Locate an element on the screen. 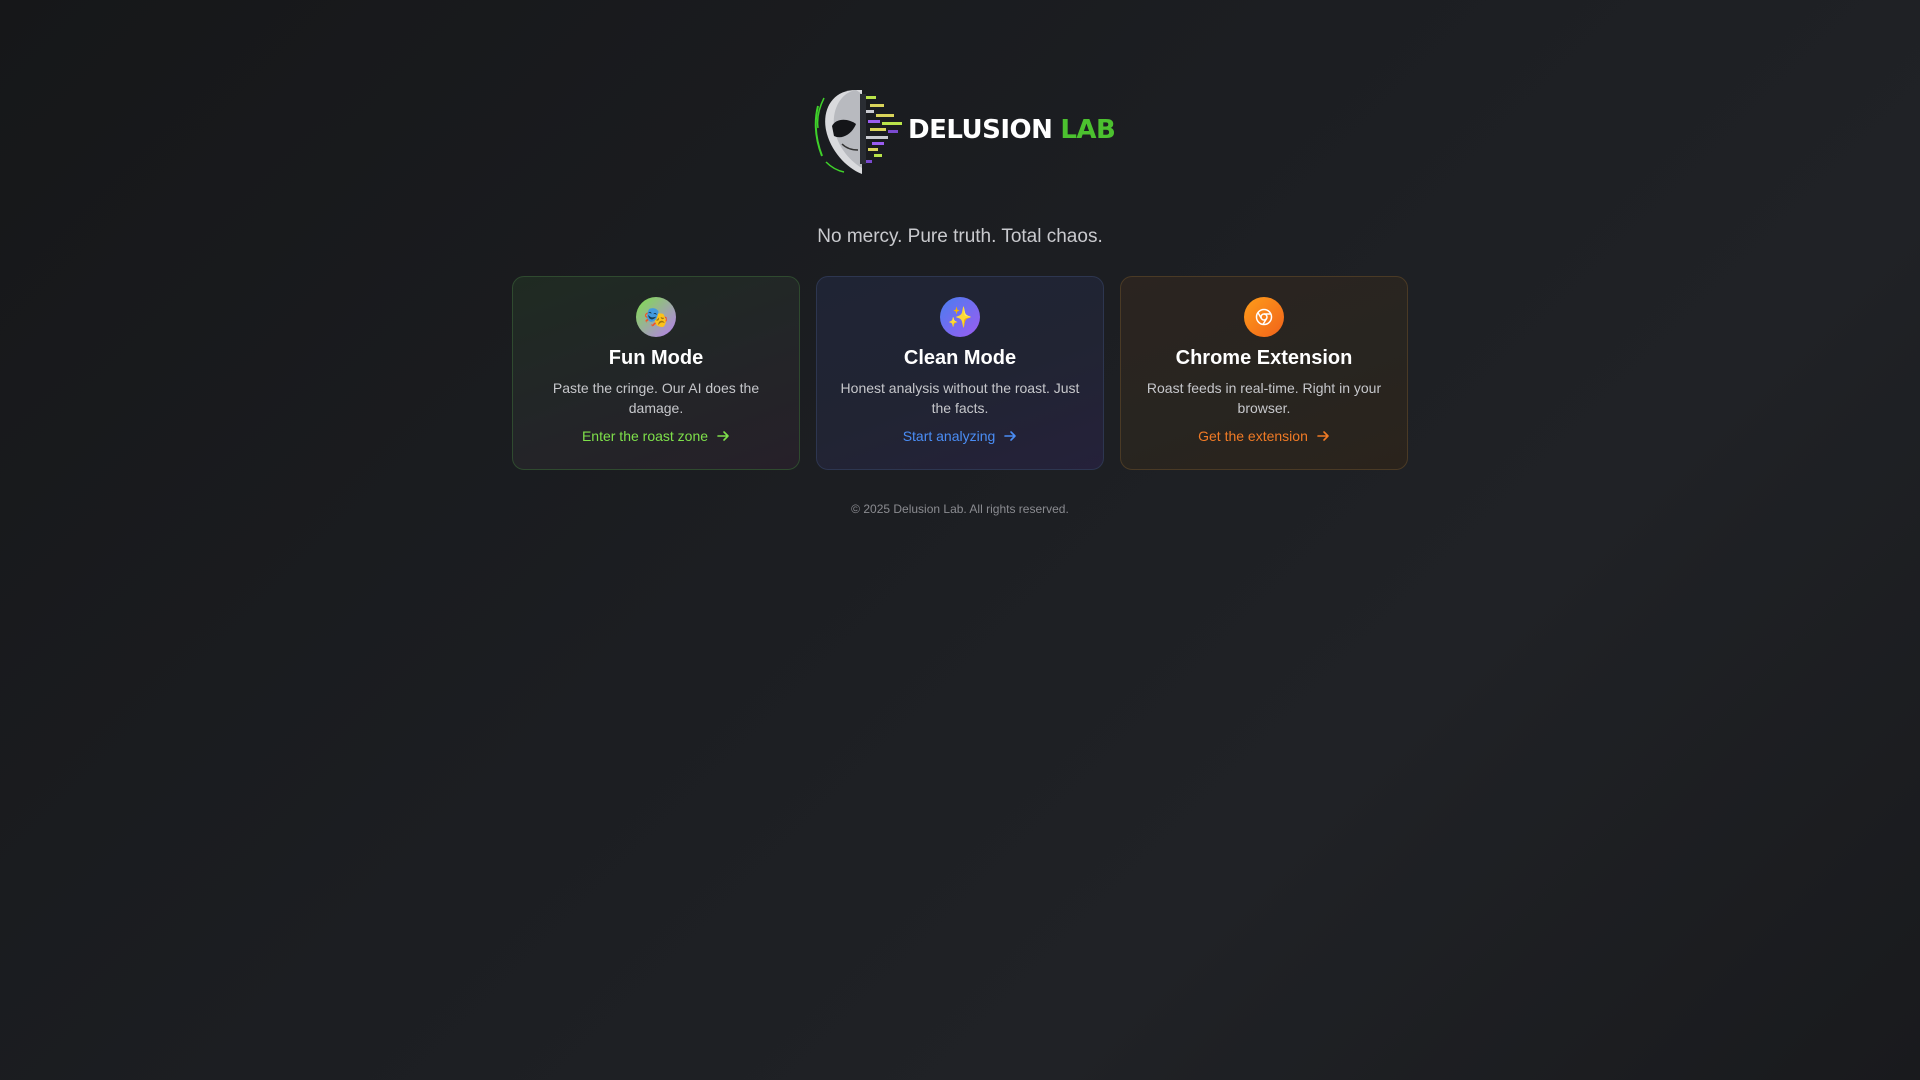 The image size is (1920, 1080). chrome-icon is located at coordinates (1264, 317).